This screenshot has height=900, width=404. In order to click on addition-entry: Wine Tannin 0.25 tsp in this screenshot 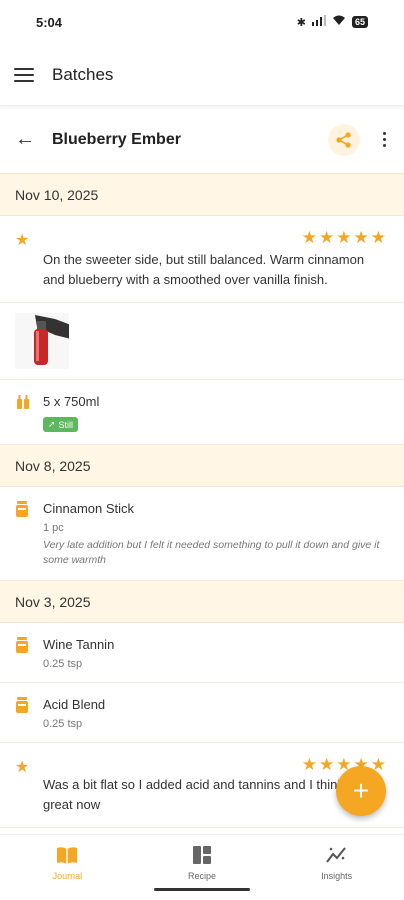, I will do `click(202, 653)`.